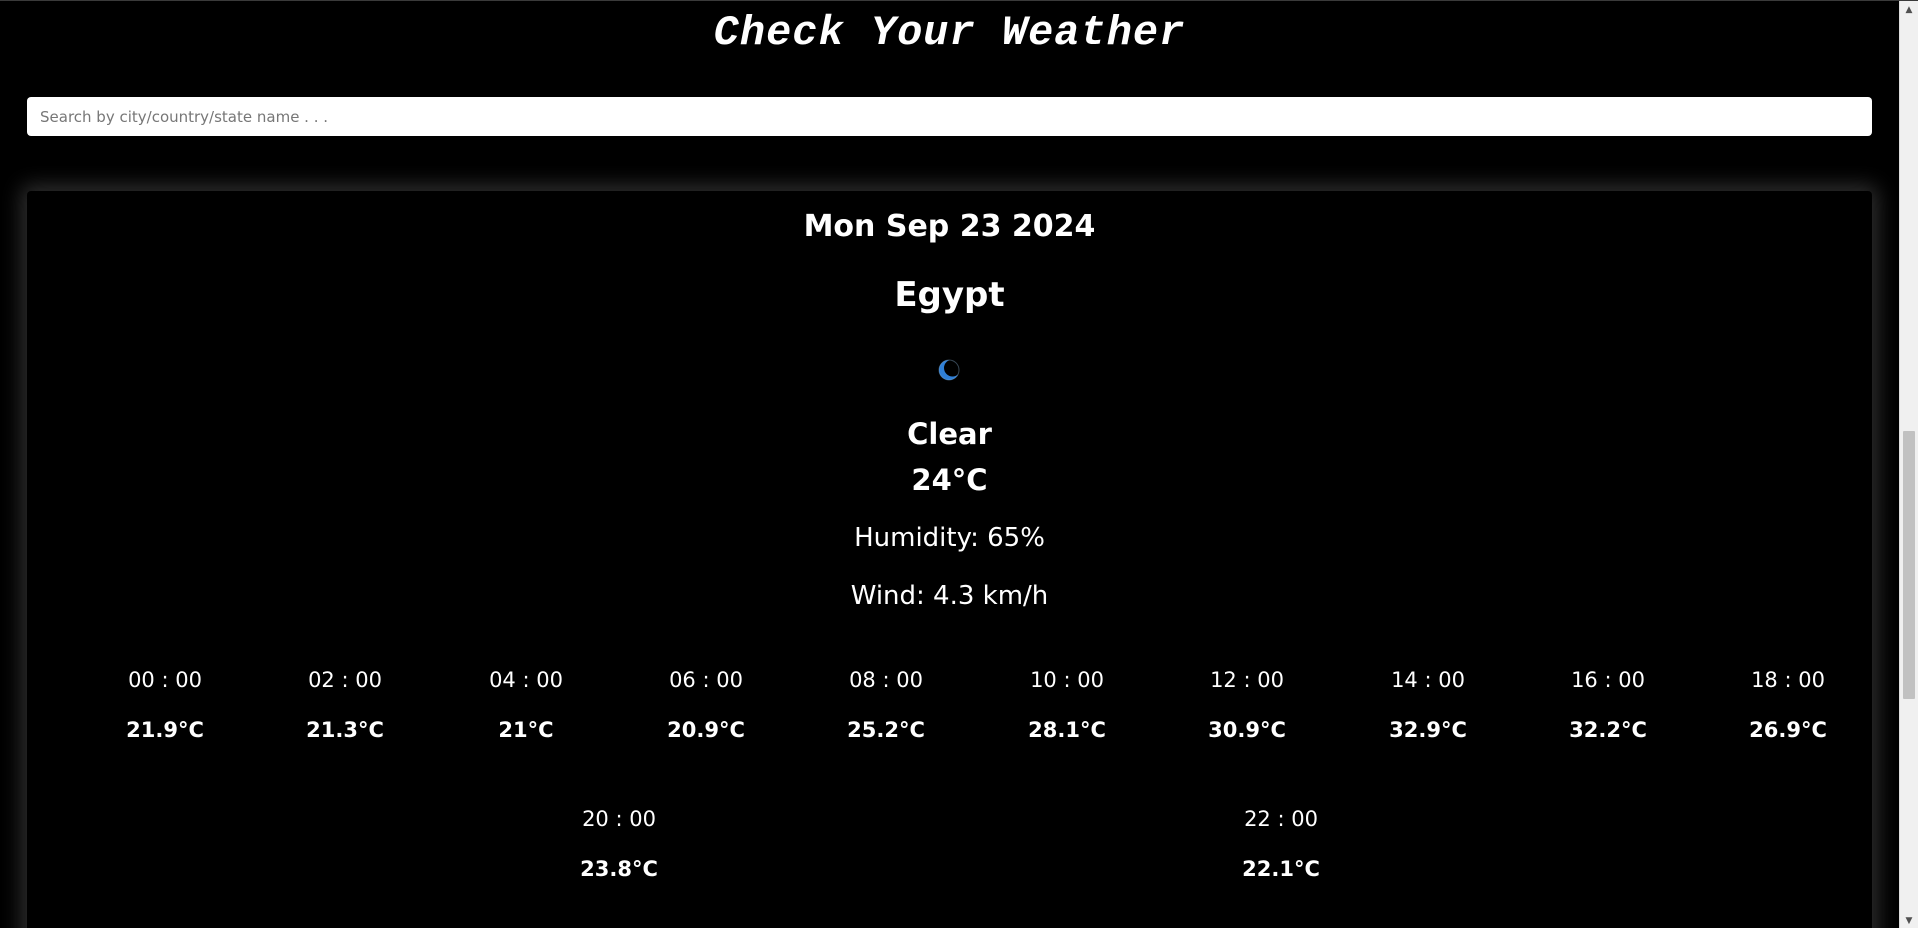 This screenshot has height=928, width=1918. I want to click on forecast-time: 20 : 00, so click(619, 819).